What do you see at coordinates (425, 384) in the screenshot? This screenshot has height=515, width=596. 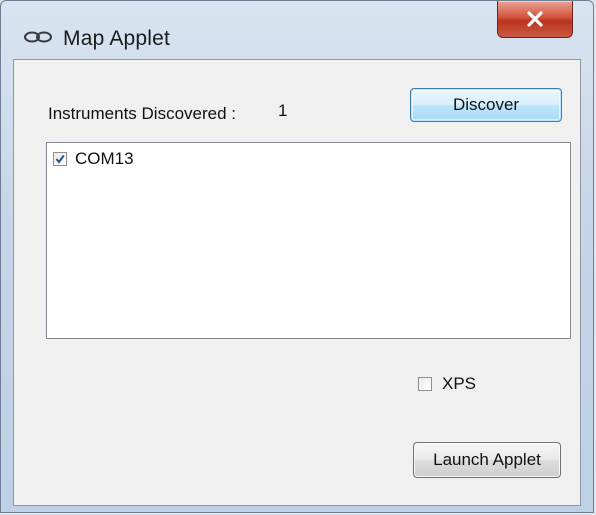 I see `xps-checkbox` at bounding box center [425, 384].